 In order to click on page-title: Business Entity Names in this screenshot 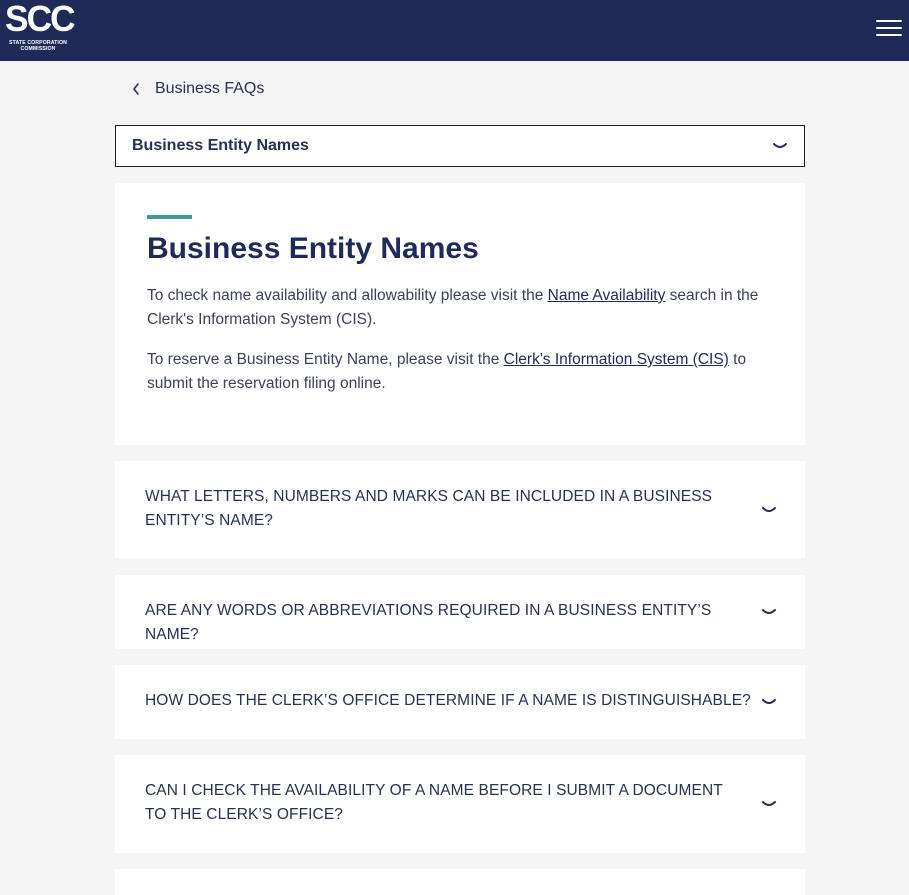, I will do `click(313, 248)`.